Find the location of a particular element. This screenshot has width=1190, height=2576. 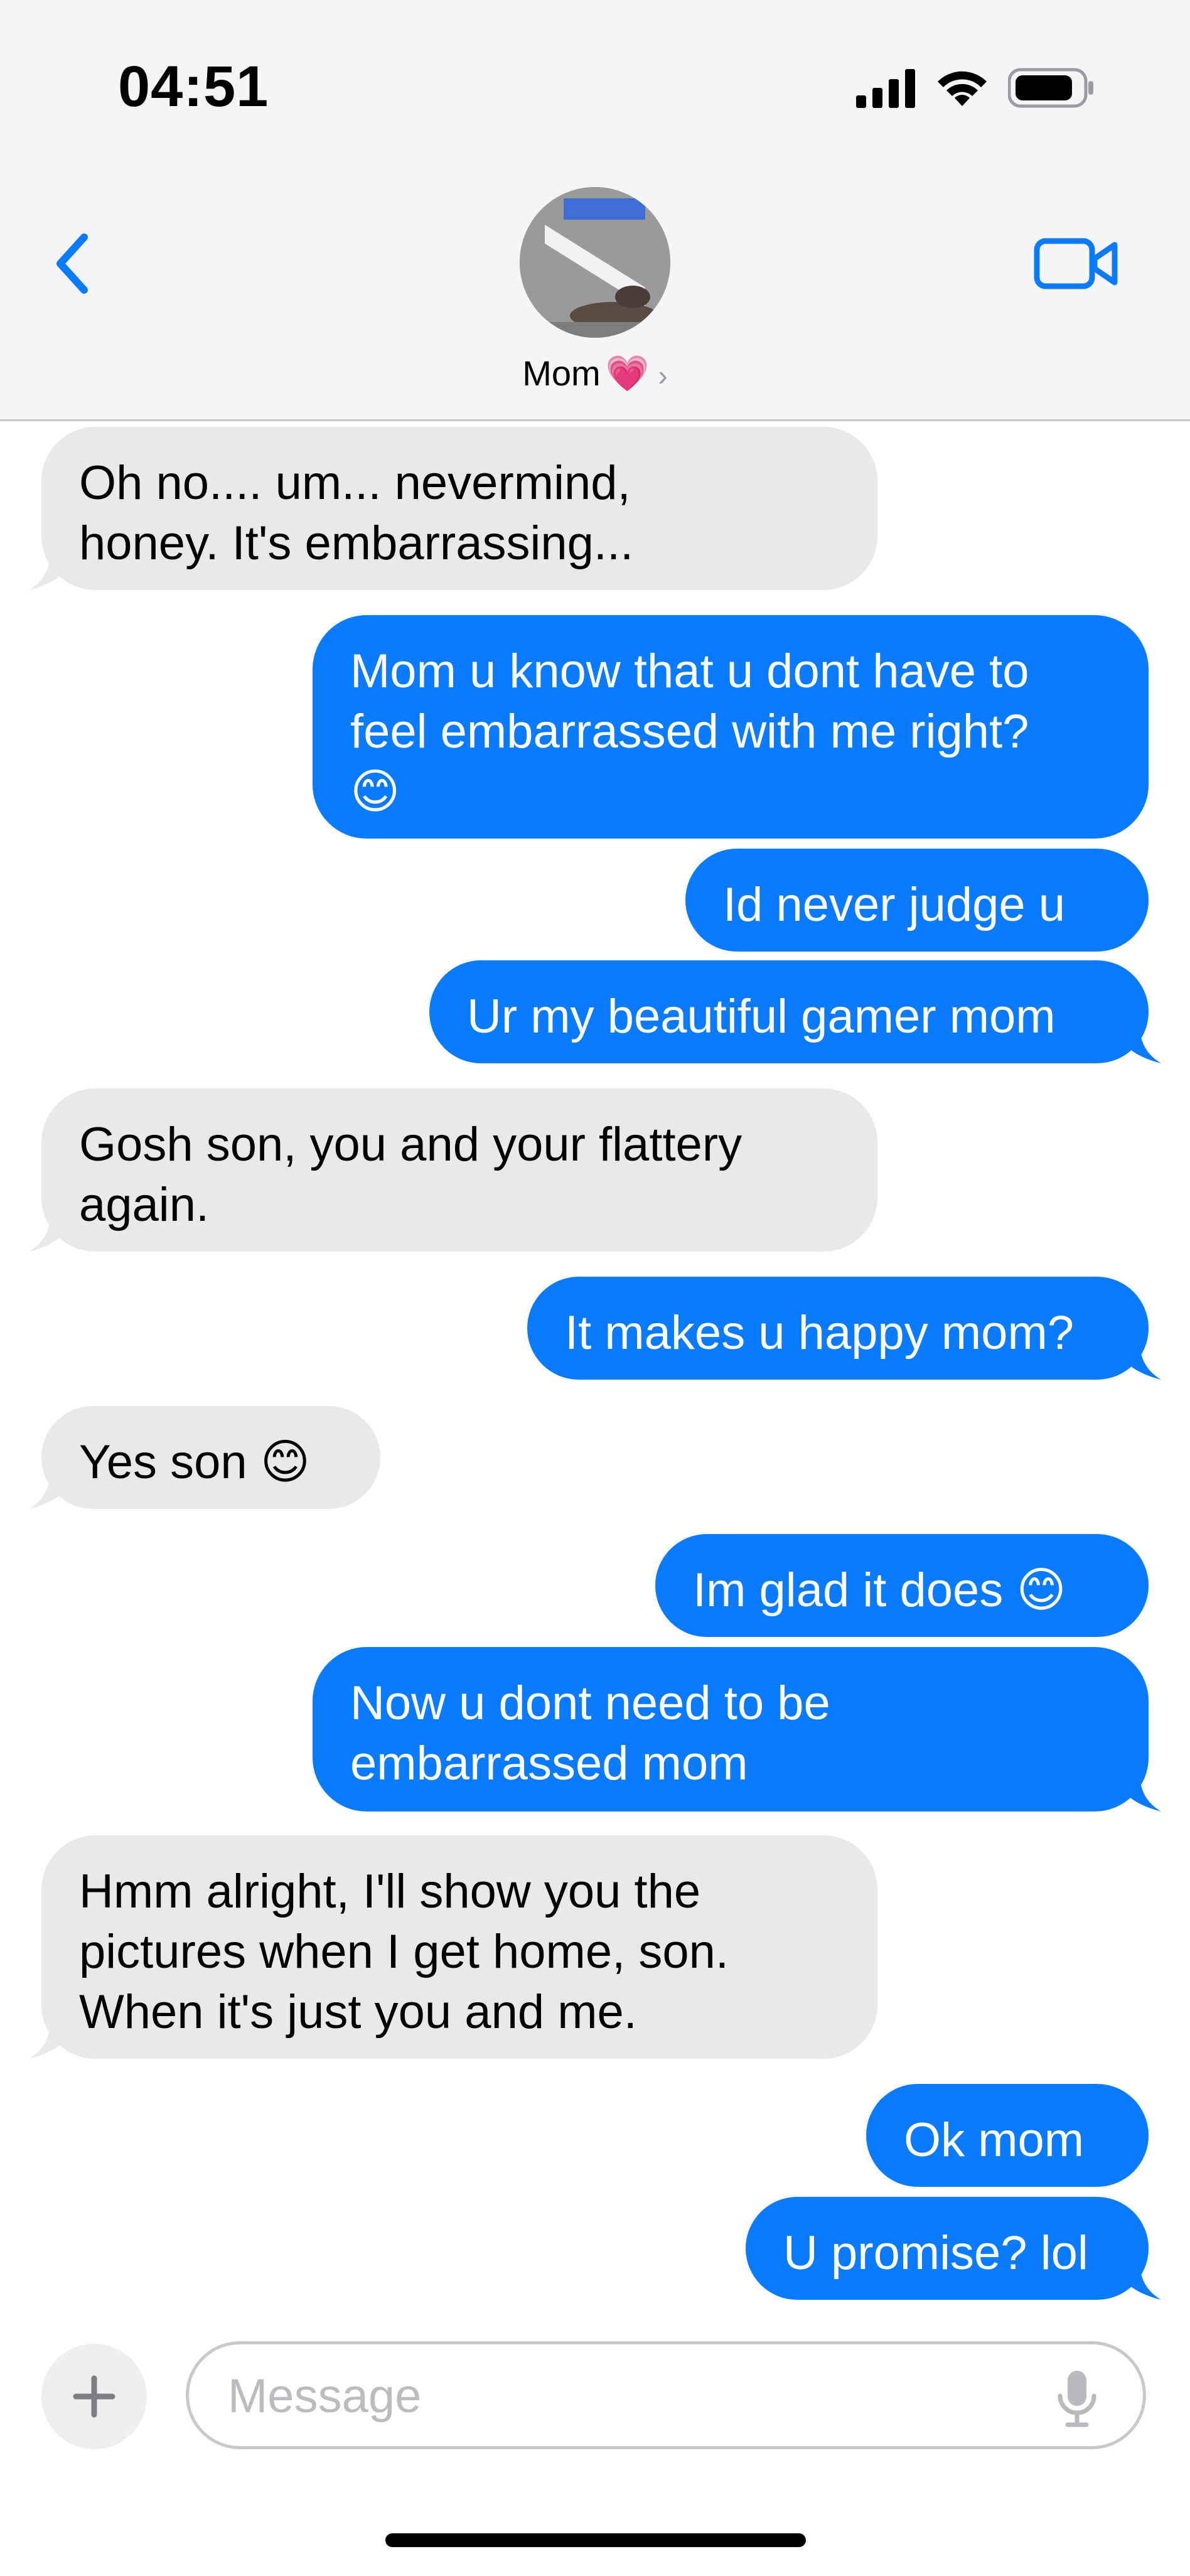

message-bubble-outgoing: U promise? lol is located at coordinates (947, 2248).